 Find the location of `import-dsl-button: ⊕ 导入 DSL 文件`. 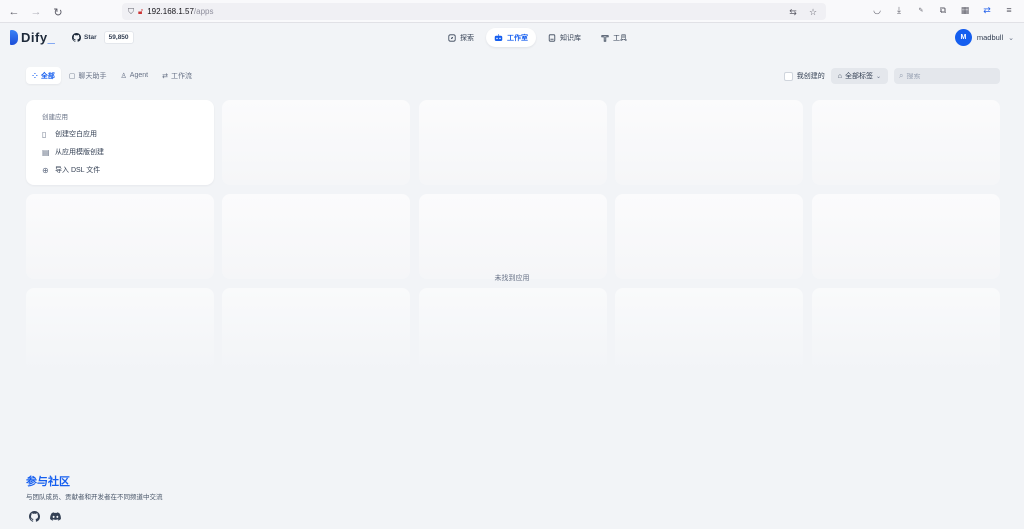

import-dsl-button: ⊕ 导入 DSL 文件 is located at coordinates (120, 170).